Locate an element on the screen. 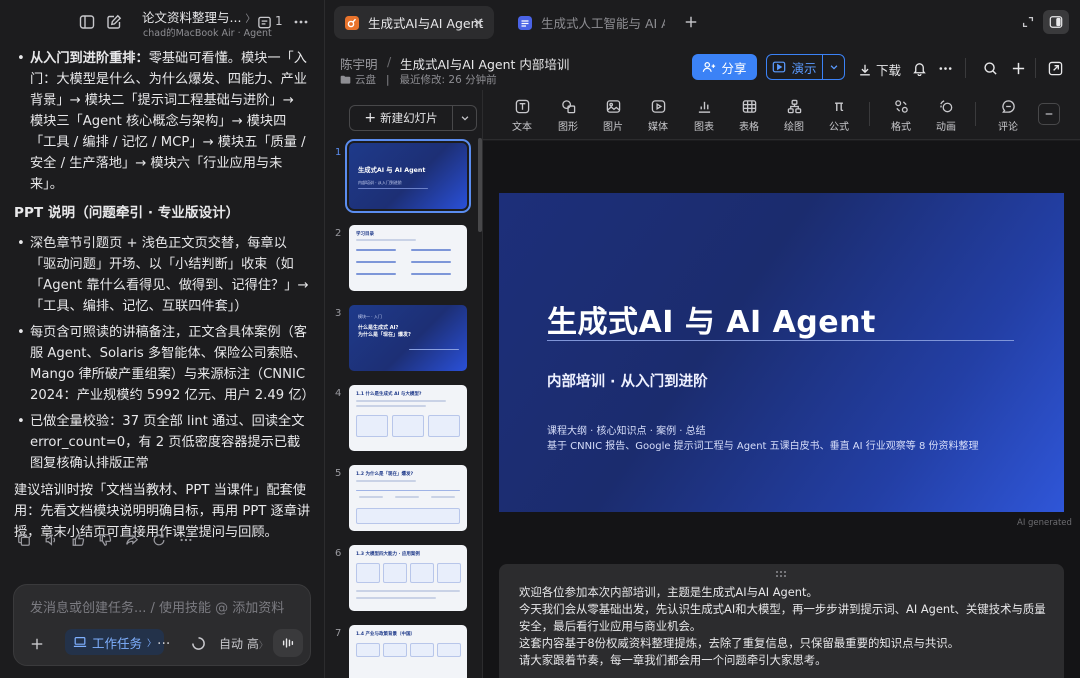  more-options-icon is located at coordinates (945, 68).